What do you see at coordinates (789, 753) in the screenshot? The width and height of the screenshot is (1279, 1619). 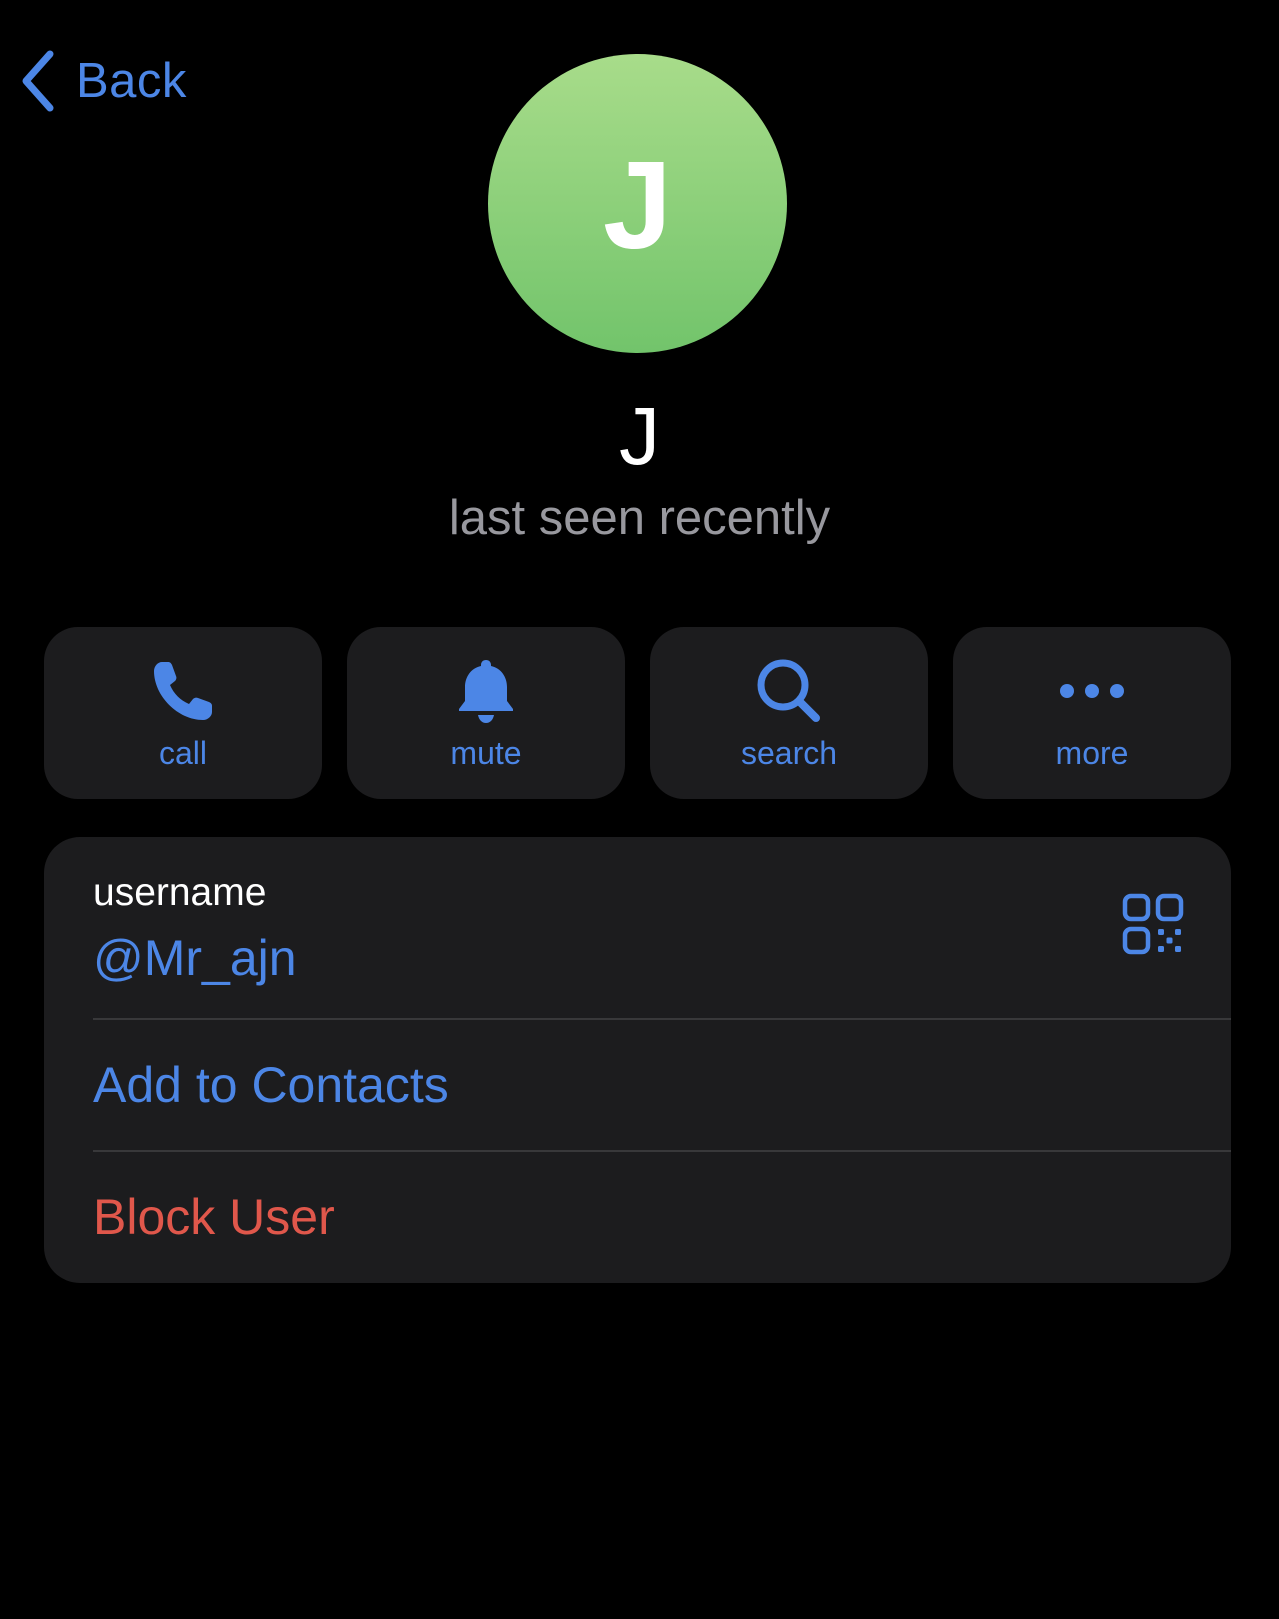 I see `search-label: search` at bounding box center [789, 753].